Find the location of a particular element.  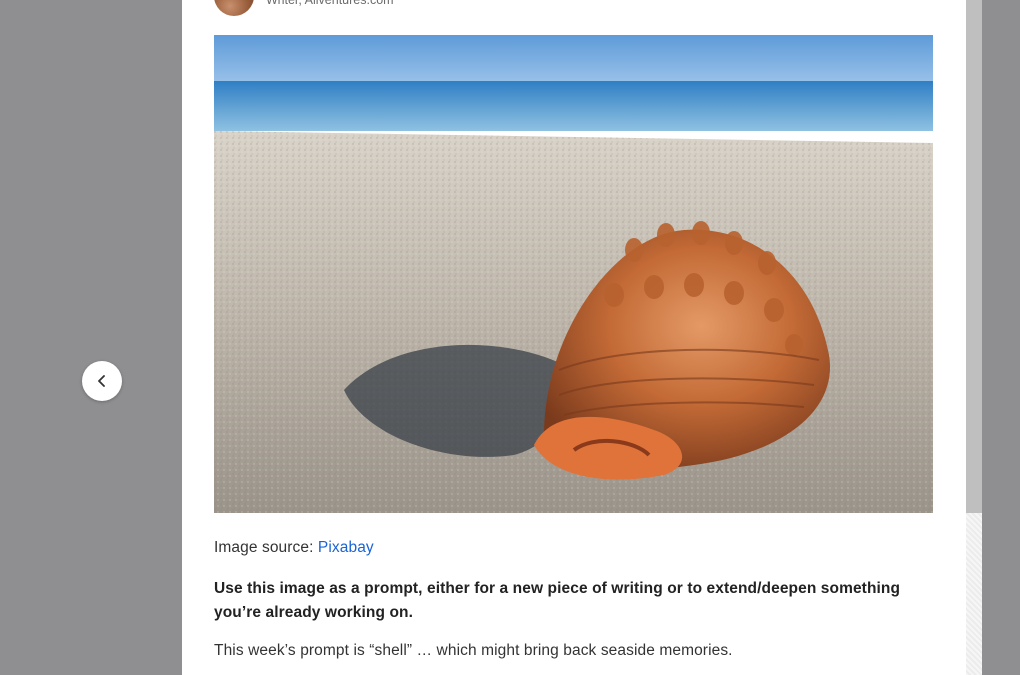

pixabay-link: Pixabay is located at coordinates (346, 547).